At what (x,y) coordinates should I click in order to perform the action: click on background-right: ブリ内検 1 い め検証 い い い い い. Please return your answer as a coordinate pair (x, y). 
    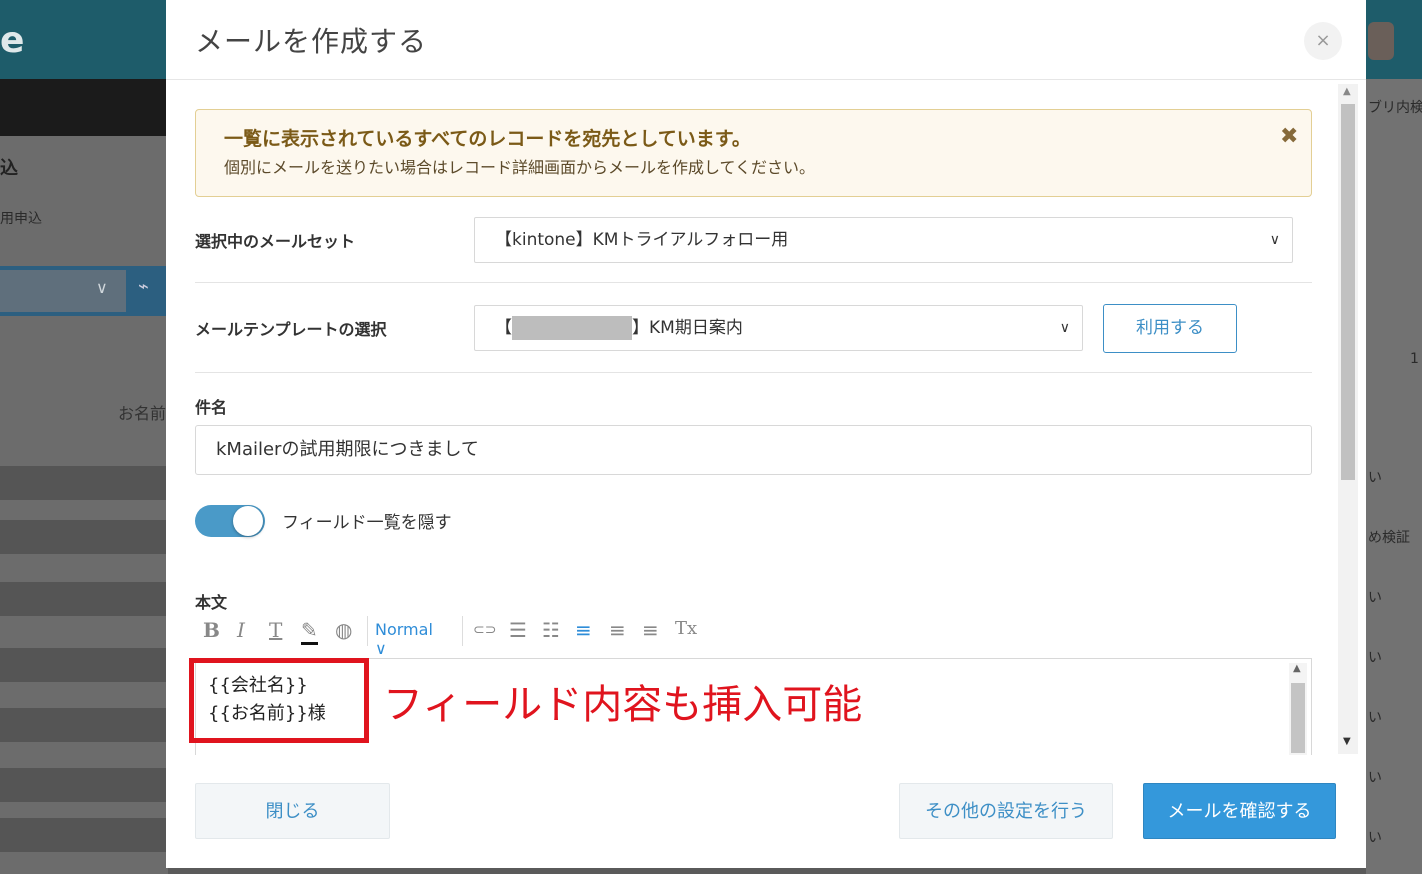
    Looking at the image, I should click on (1394, 476).